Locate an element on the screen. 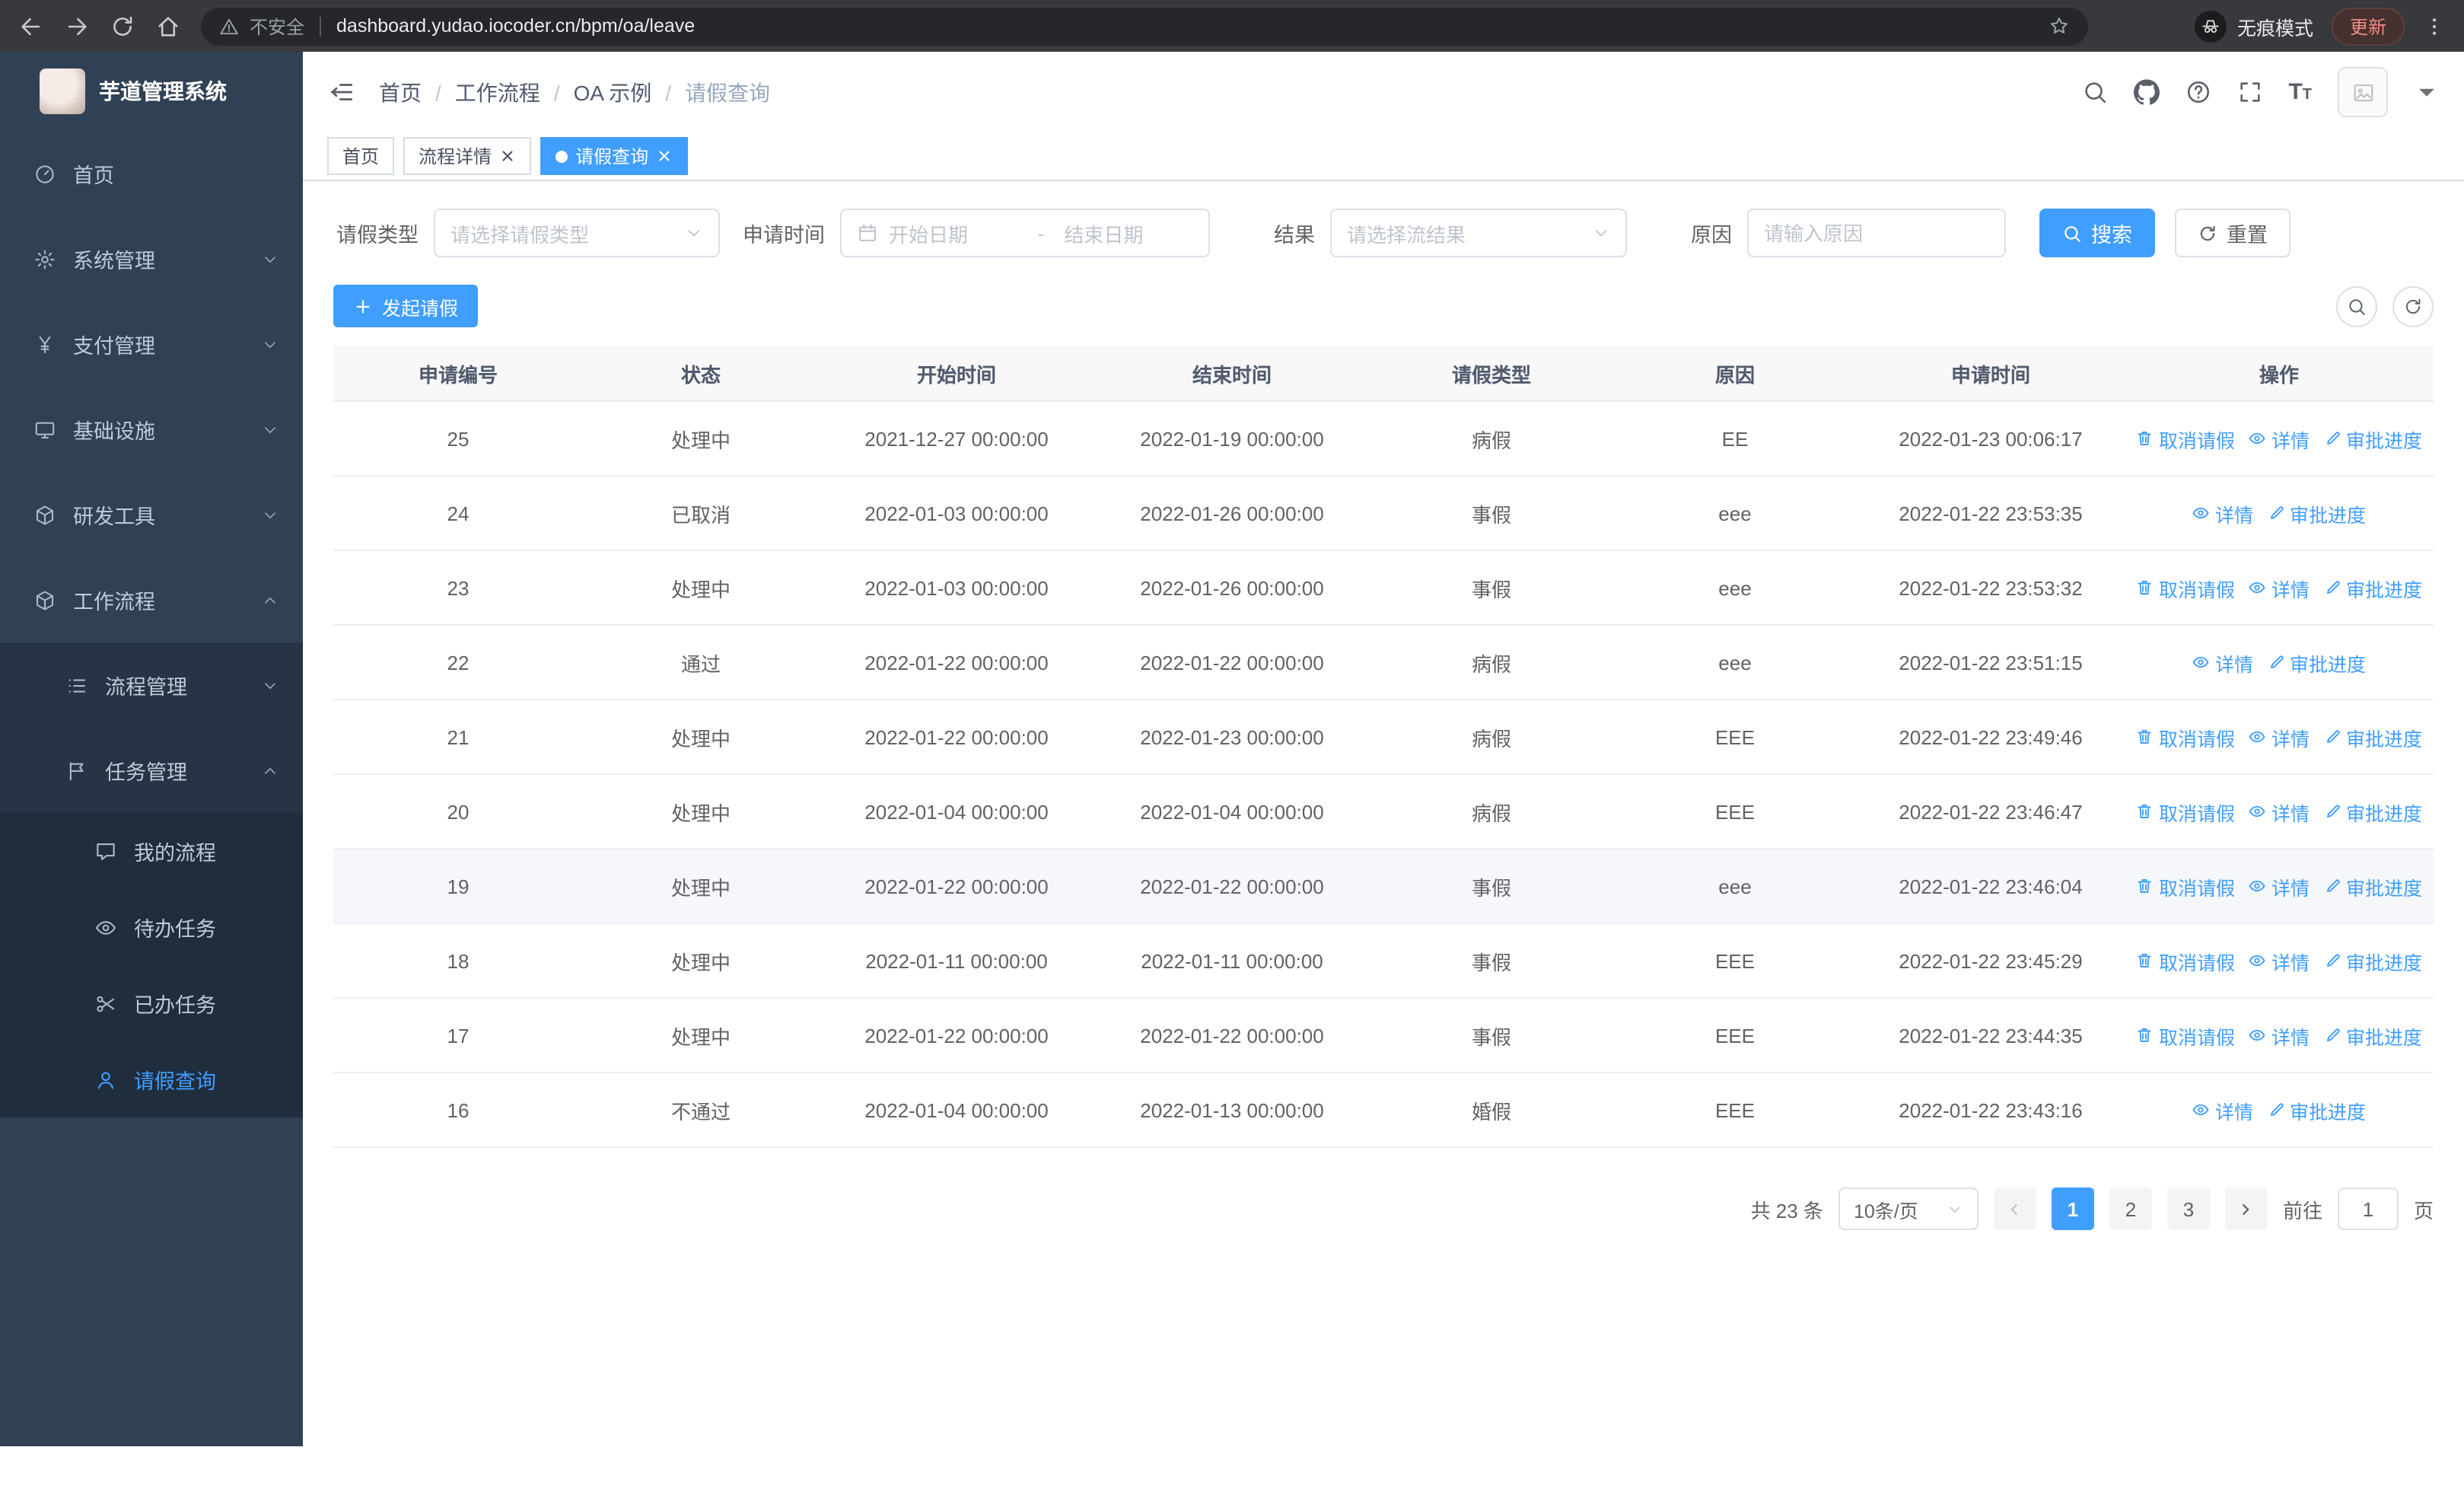 The width and height of the screenshot is (2464, 1495). page-size-select: 10条/页 is located at coordinates (1908, 1208).